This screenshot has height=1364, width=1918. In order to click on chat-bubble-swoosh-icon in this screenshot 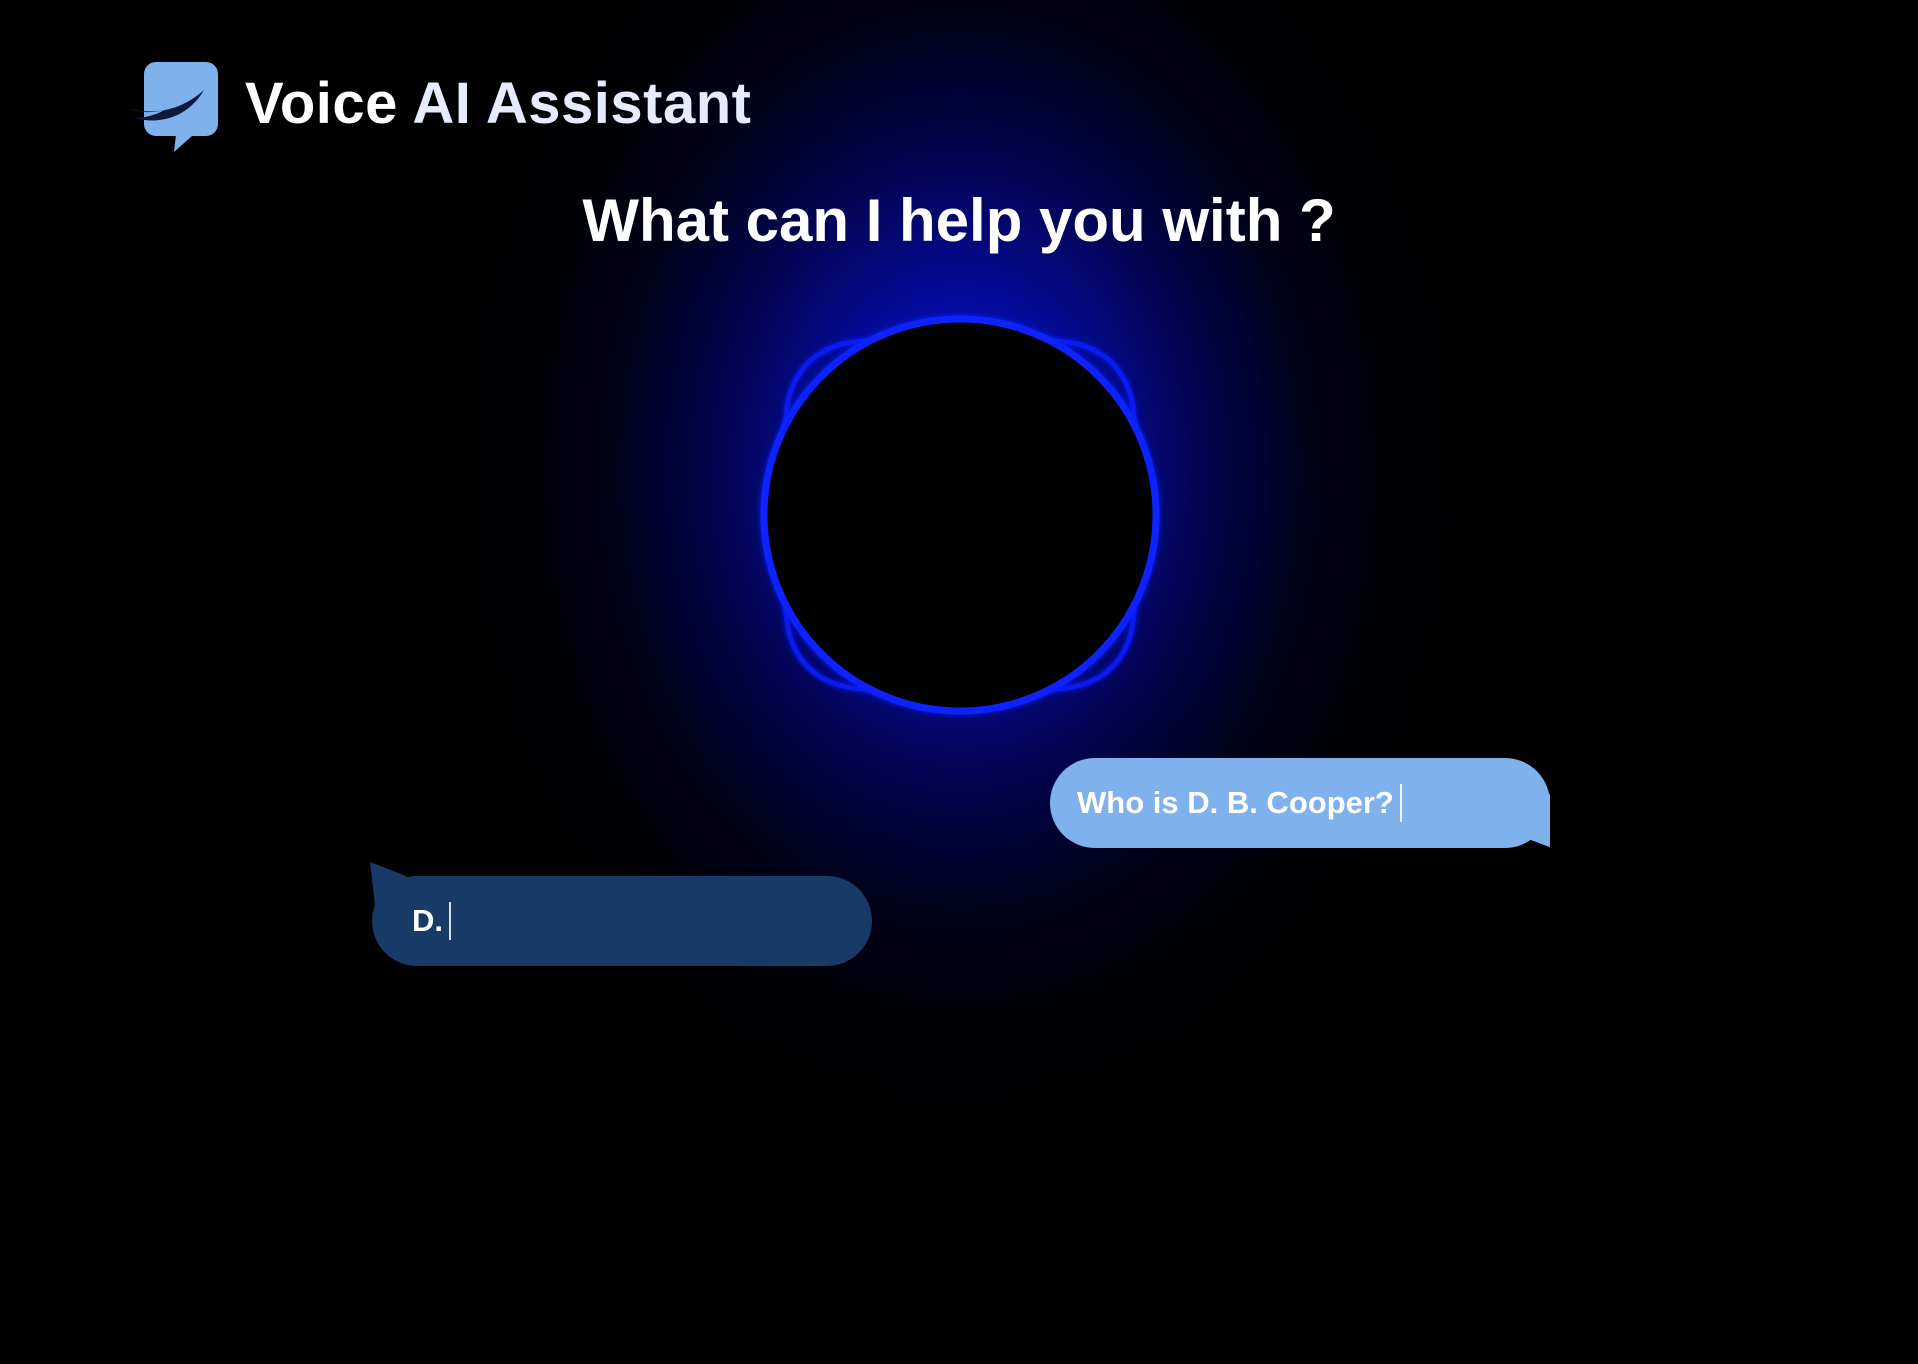, I will do `click(172, 107)`.